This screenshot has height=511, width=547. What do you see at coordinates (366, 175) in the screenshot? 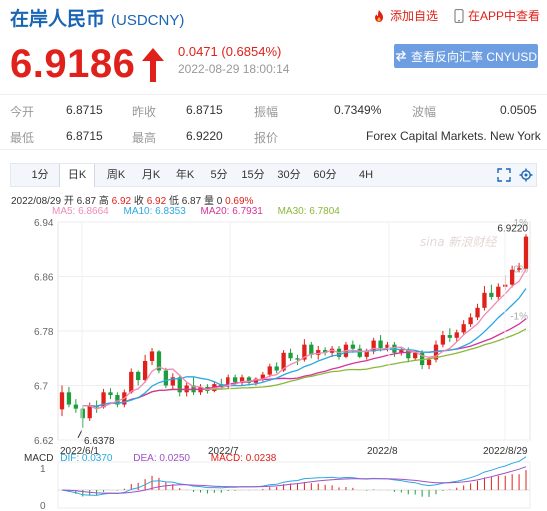
I see `tab-4h: 4H` at bounding box center [366, 175].